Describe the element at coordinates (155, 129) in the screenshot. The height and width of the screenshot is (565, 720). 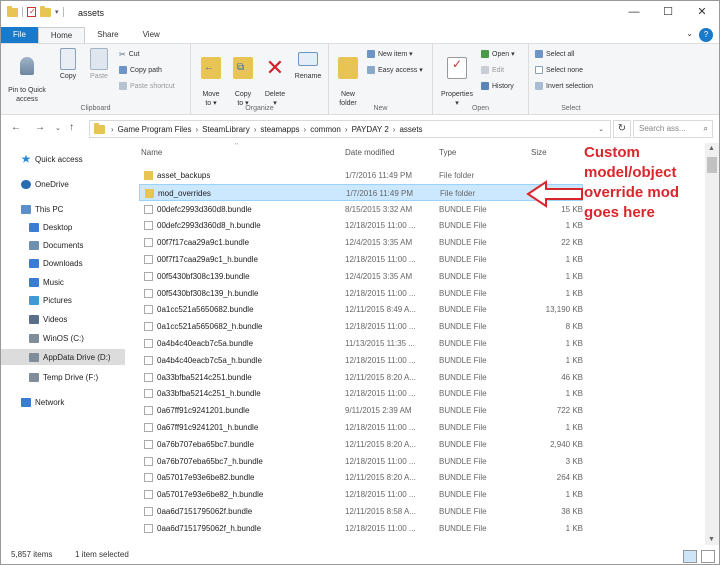
I see `breadcrumb-item: Game Program Files` at that location.